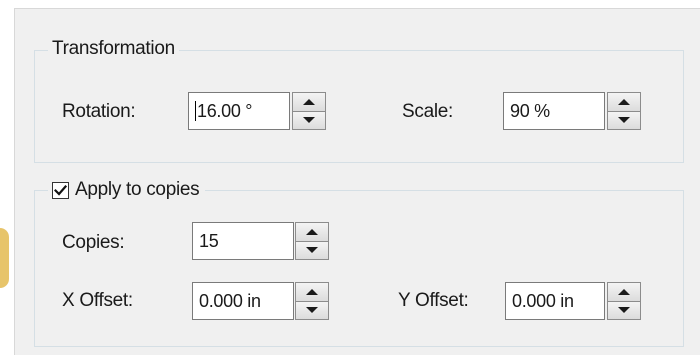 This screenshot has width=700, height=355. I want to click on rotation-label: Rotation:, so click(99, 111).